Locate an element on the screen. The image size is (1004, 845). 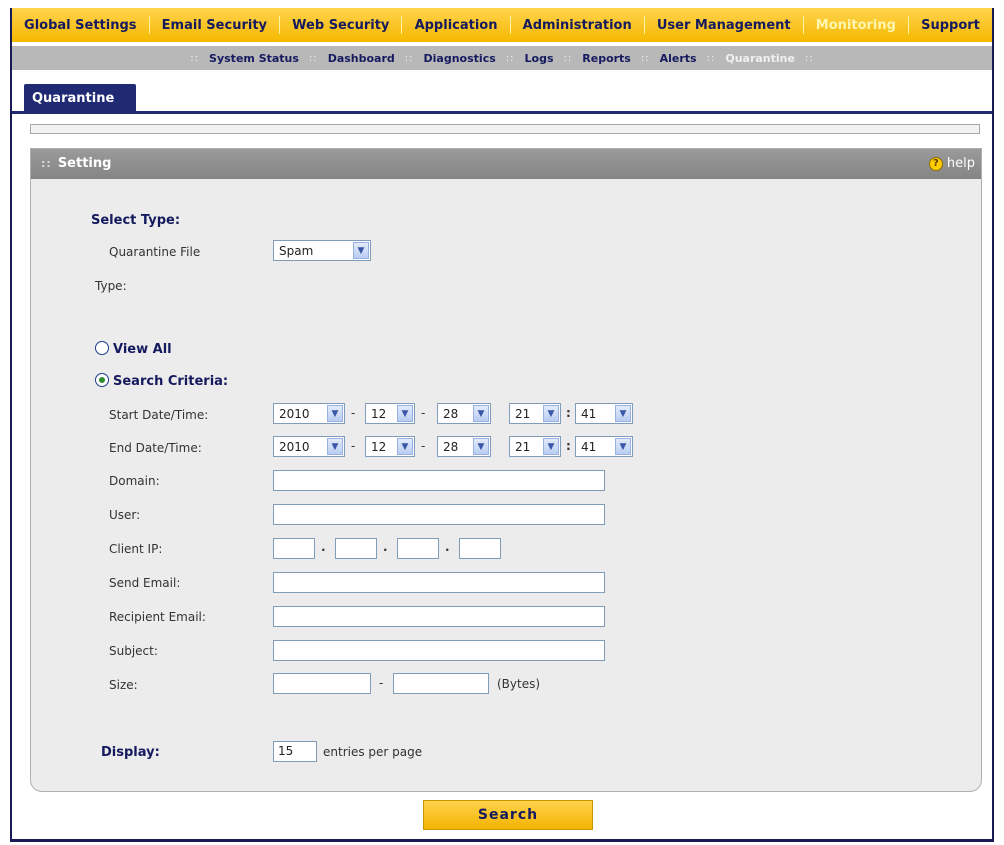
subnav-quarantine: Quarantine is located at coordinates (760, 58).